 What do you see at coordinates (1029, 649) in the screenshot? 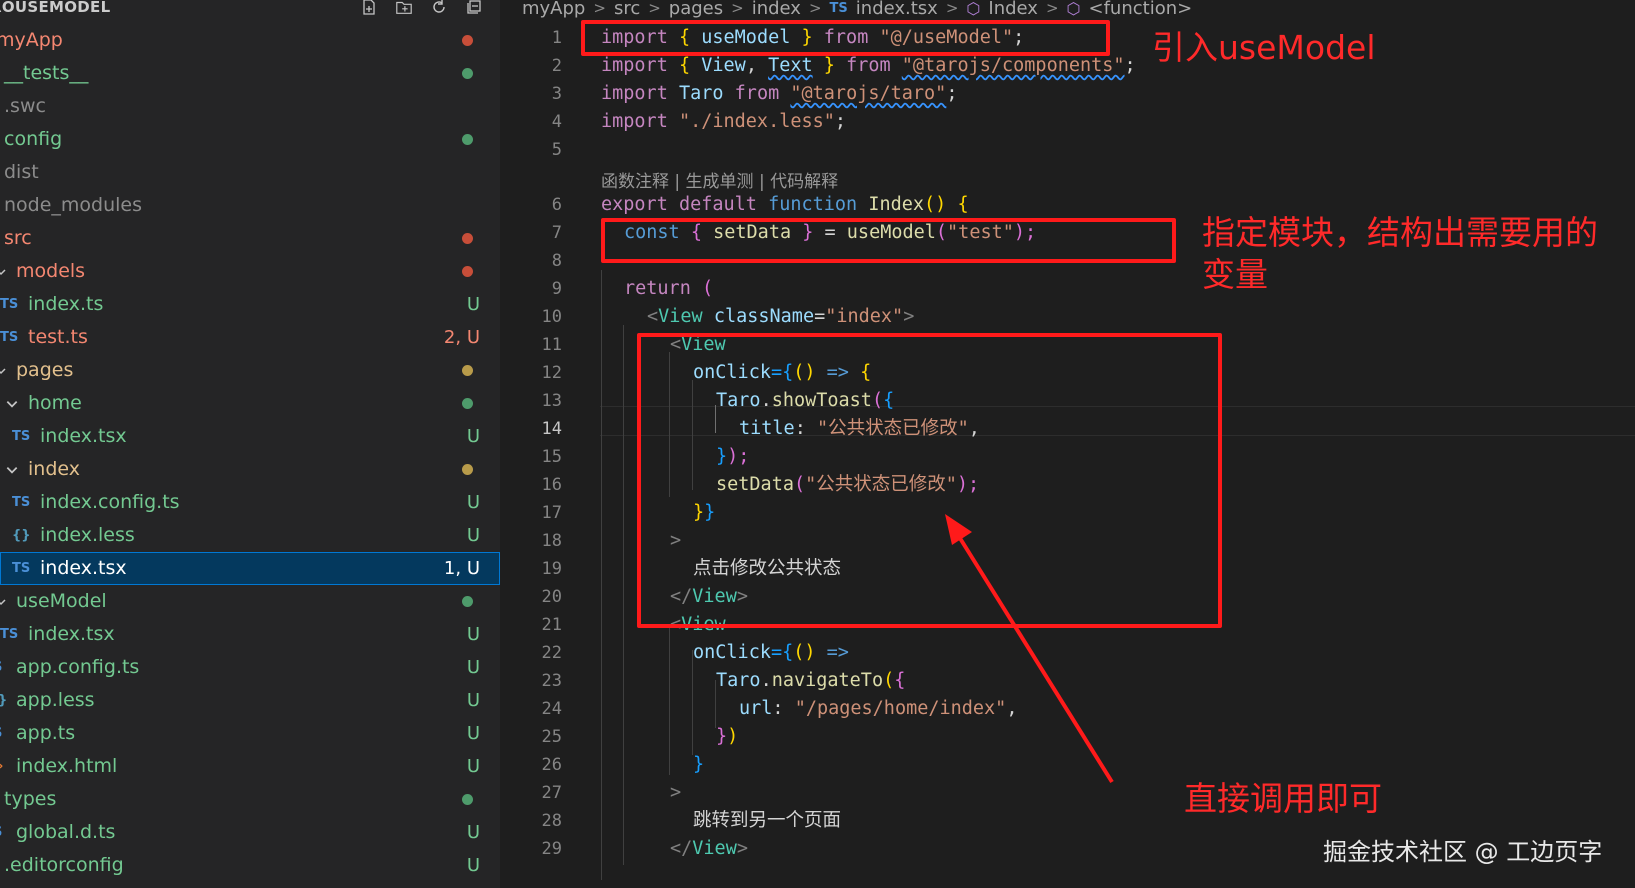
I see `annotation-arrow` at bounding box center [1029, 649].